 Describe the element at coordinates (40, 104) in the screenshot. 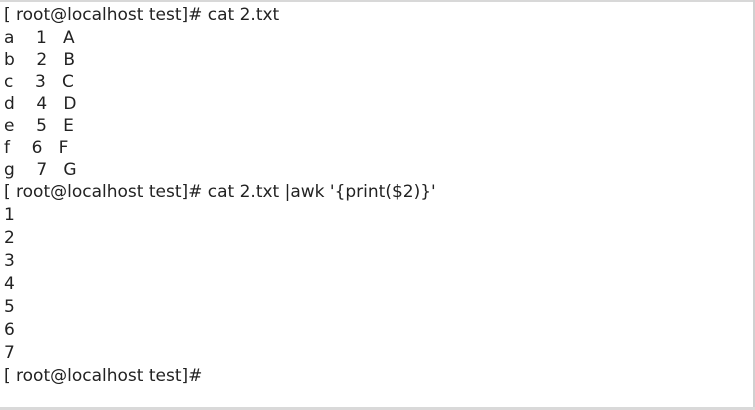

I see `terminal-line-output: d 4 D` at that location.